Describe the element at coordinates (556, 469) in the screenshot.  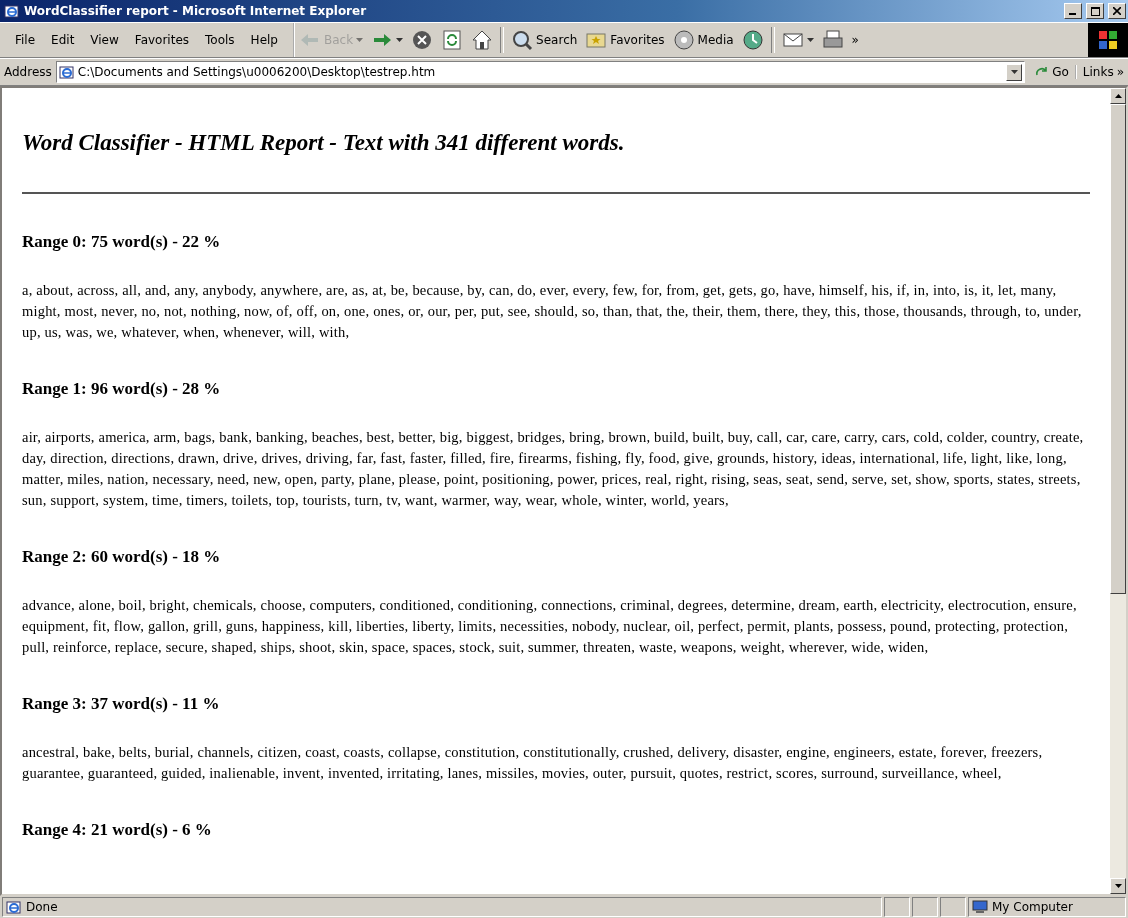
I see `word-list: air, airports, america, arm, bags, bank, banking, beaches, best, better, big, biggest, bridges, bring, brown, build, built, buy, call, car, care, carry, cars, cold, colder, country, create, day, direction, directions, drawn, drive, drives, driving, far, fast, faster, filled, fire, firearms, fishing, fly, food, give, grounds, history, ideas, international, life, light, like, long, matter, miles, nation, necessary, need, new, open, party, plane, please, point, positioning, power, prices, real, right, rising, seas, seat, send, serve, set, show, sports, states, streets, sun, support, system, time, timers, toilets, top, tourists, turn, tv, want, warmer, way, wear, whole, winter, world, years,` at that location.